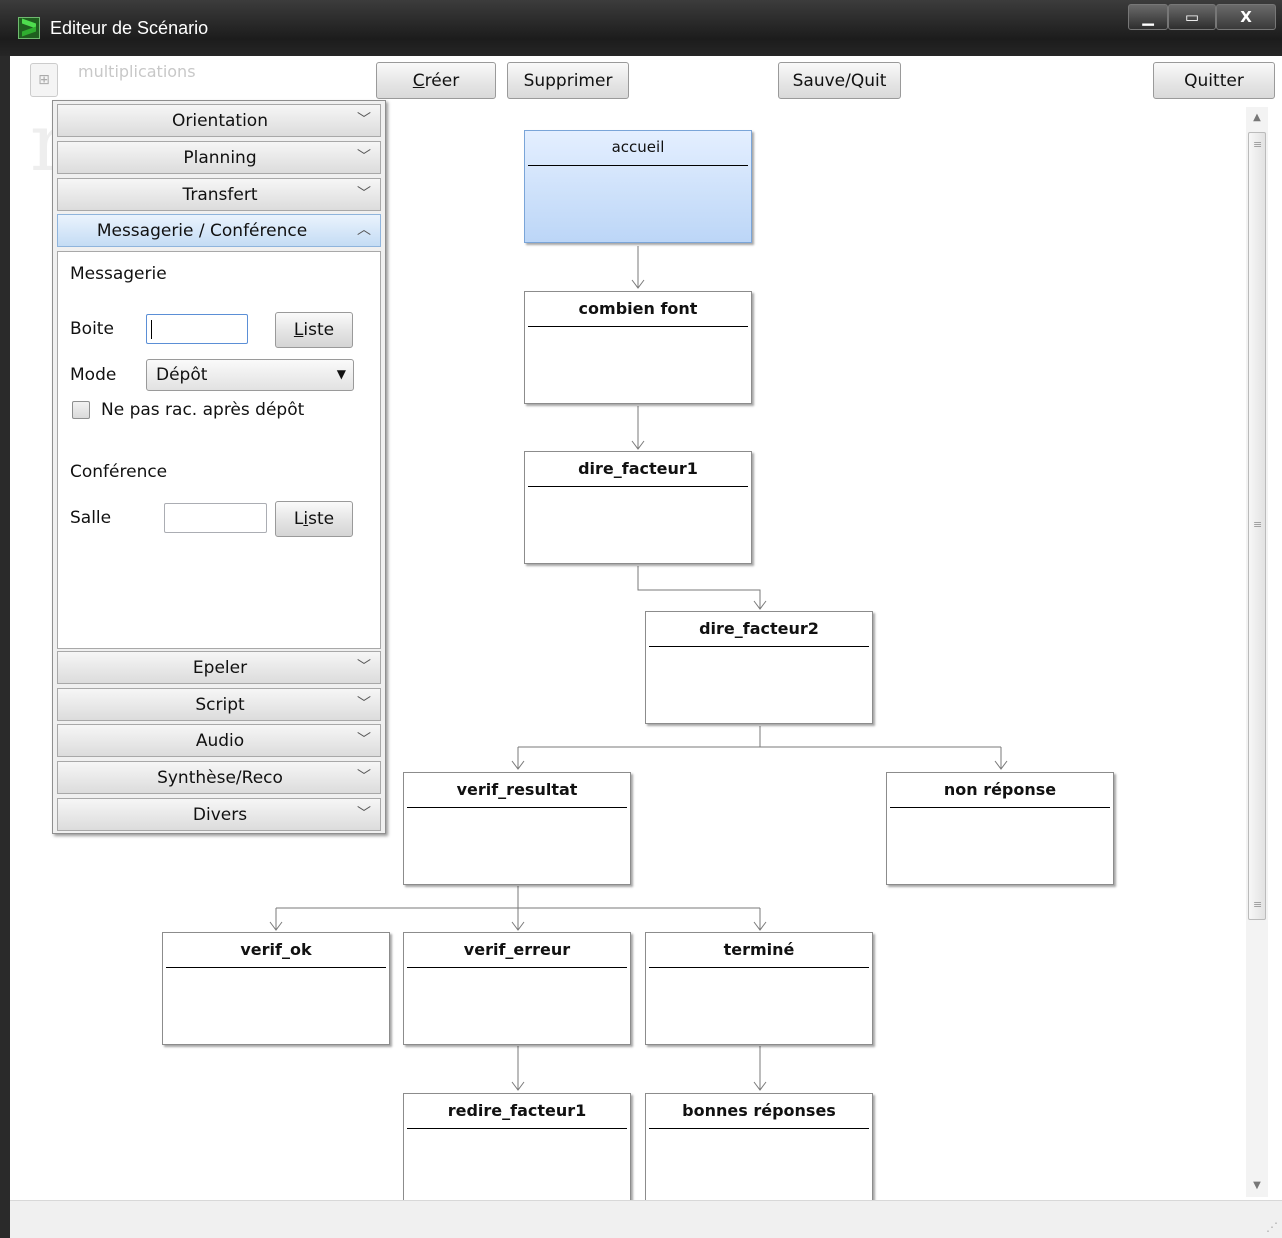 This screenshot has height=1238, width=1282. I want to click on create-label: réer, so click(442, 80).